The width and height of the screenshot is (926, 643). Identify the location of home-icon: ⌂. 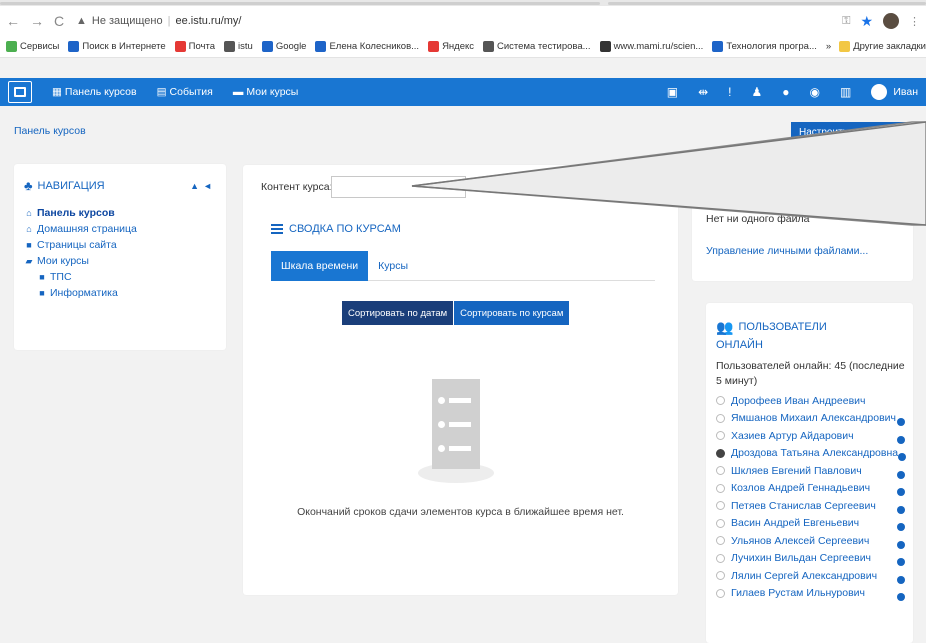
(29, 229).